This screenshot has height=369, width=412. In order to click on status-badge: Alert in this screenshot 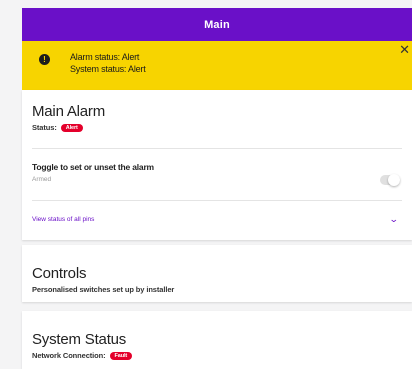, I will do `click(71, 128)`.